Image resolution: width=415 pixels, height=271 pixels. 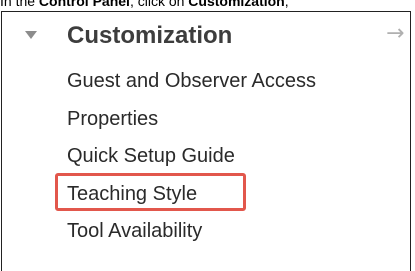 What do you see at coordinates (236, 4) in the screenshot?
I see `caption-customization: Customization` at bounding box center [236, 4].